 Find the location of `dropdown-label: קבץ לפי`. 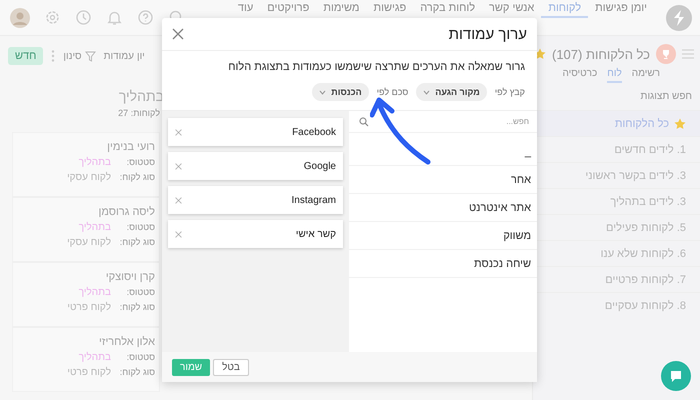

dropdown-label: קבץ לפי is located at coordinates (509, 92).